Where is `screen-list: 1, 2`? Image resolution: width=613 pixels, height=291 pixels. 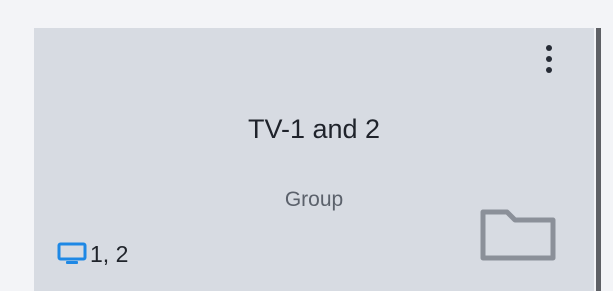
screen-list: 1, 2 is located at coordinates (92, 254).